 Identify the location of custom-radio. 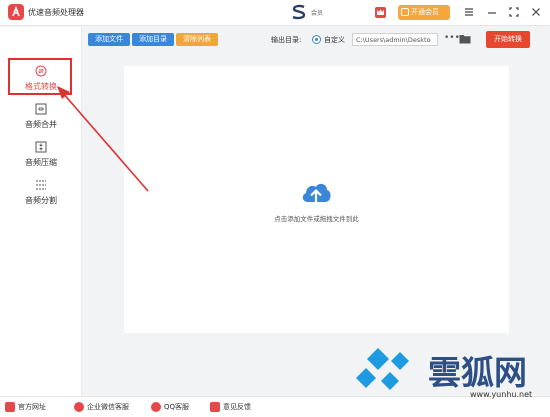
(316, 39).